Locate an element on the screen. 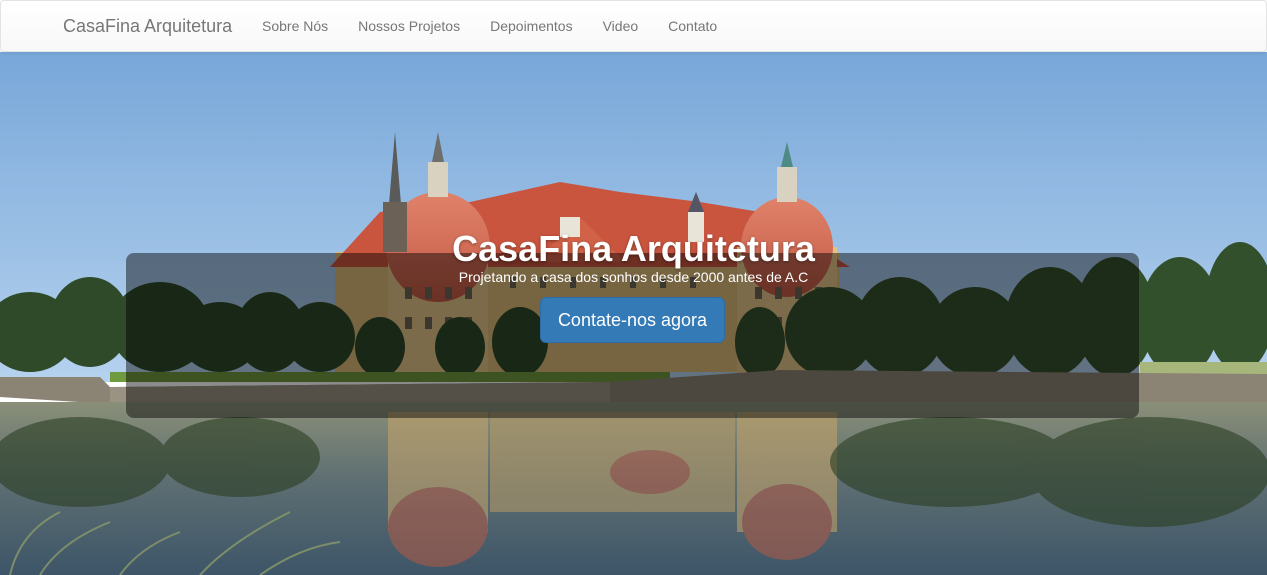  brand-link: CasaFina Arquitetura is located at coordinates (147, 26).